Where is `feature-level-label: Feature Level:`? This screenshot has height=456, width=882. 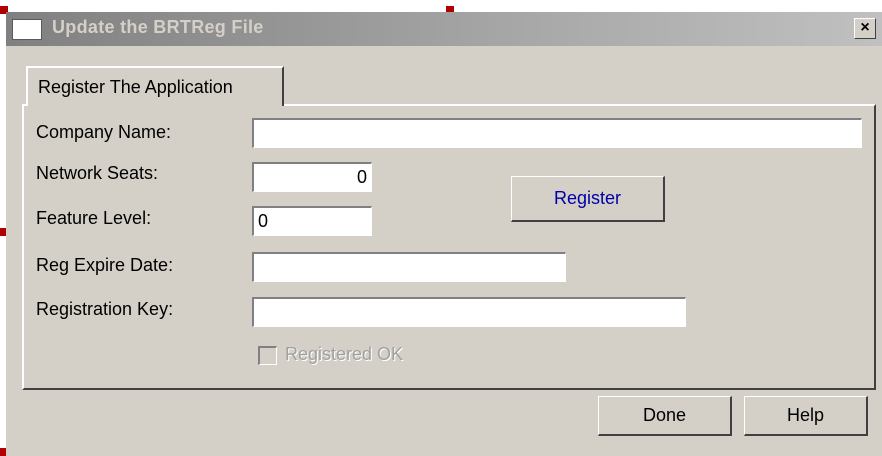 feature-level-label: Feature Level: is located at coordinates (94, 218).